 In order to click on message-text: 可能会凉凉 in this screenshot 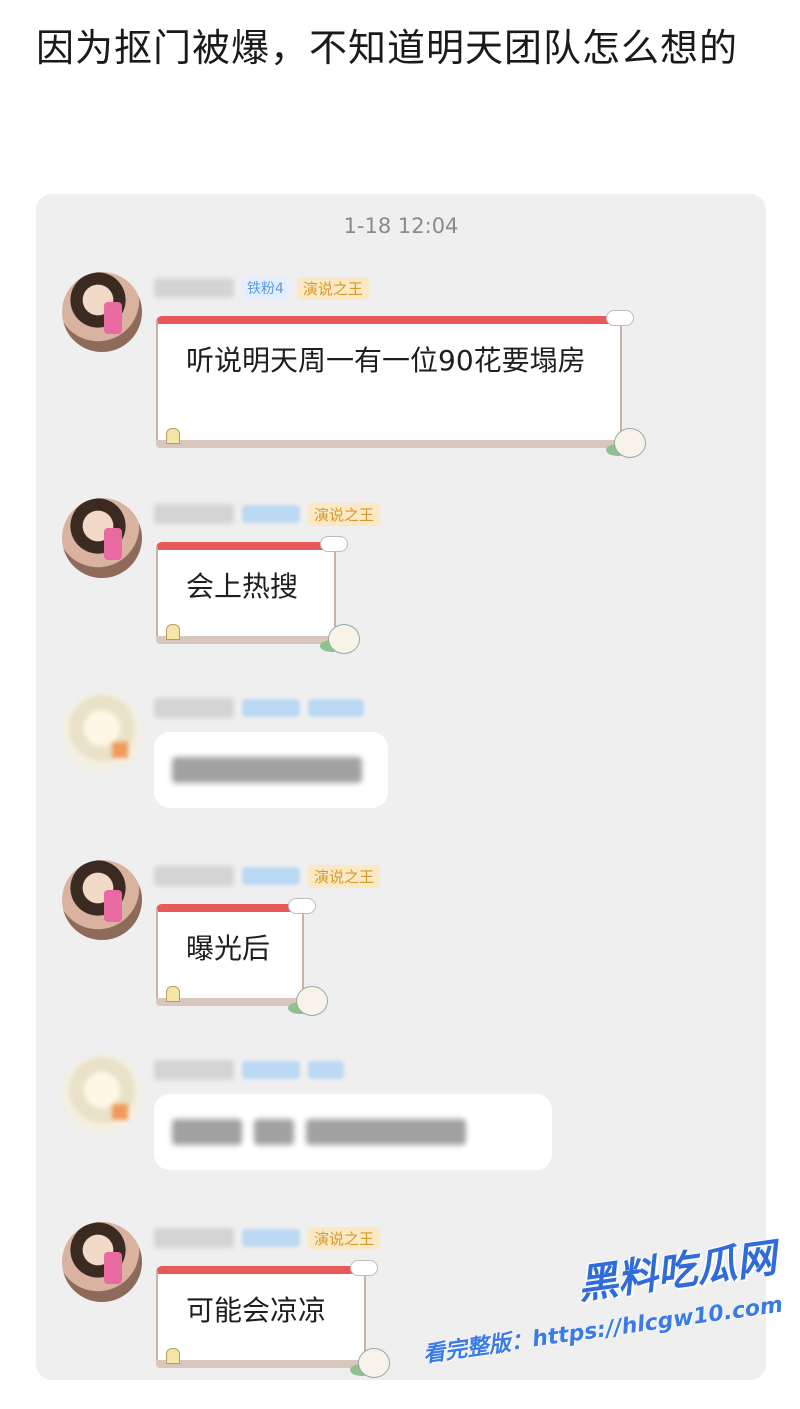, I will do `click(256, 1310)`.